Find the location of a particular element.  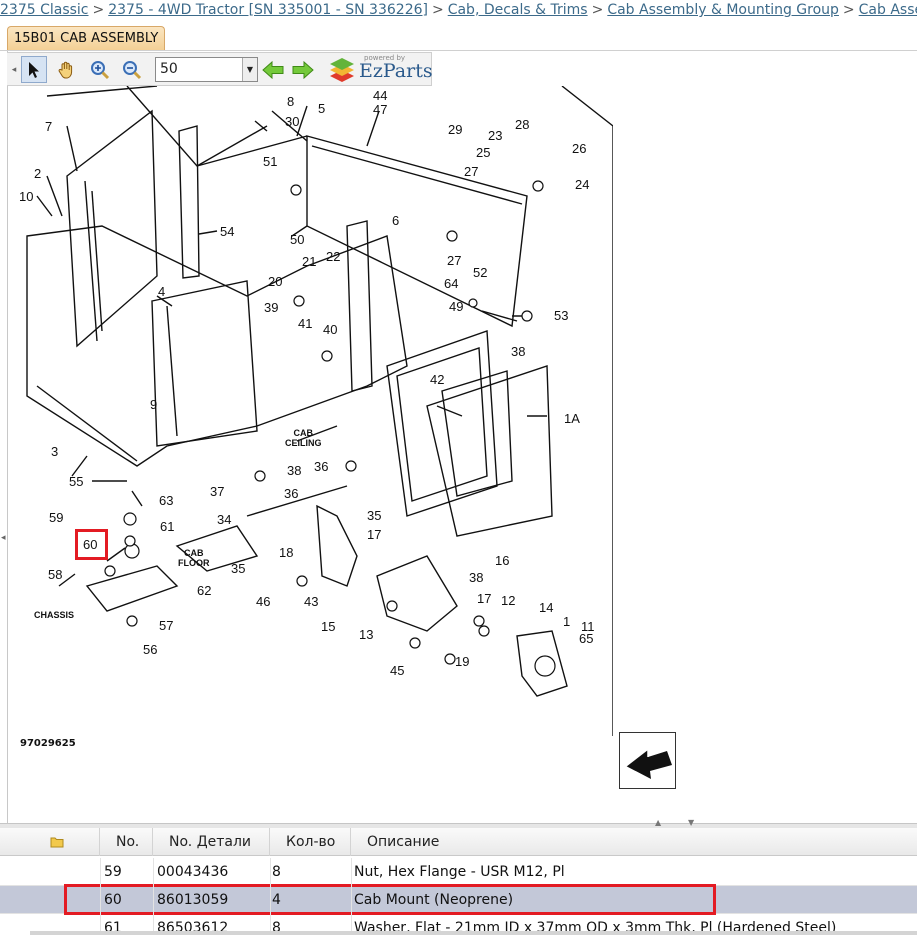

callout-39: 39 is located at coordinates (271, 307).